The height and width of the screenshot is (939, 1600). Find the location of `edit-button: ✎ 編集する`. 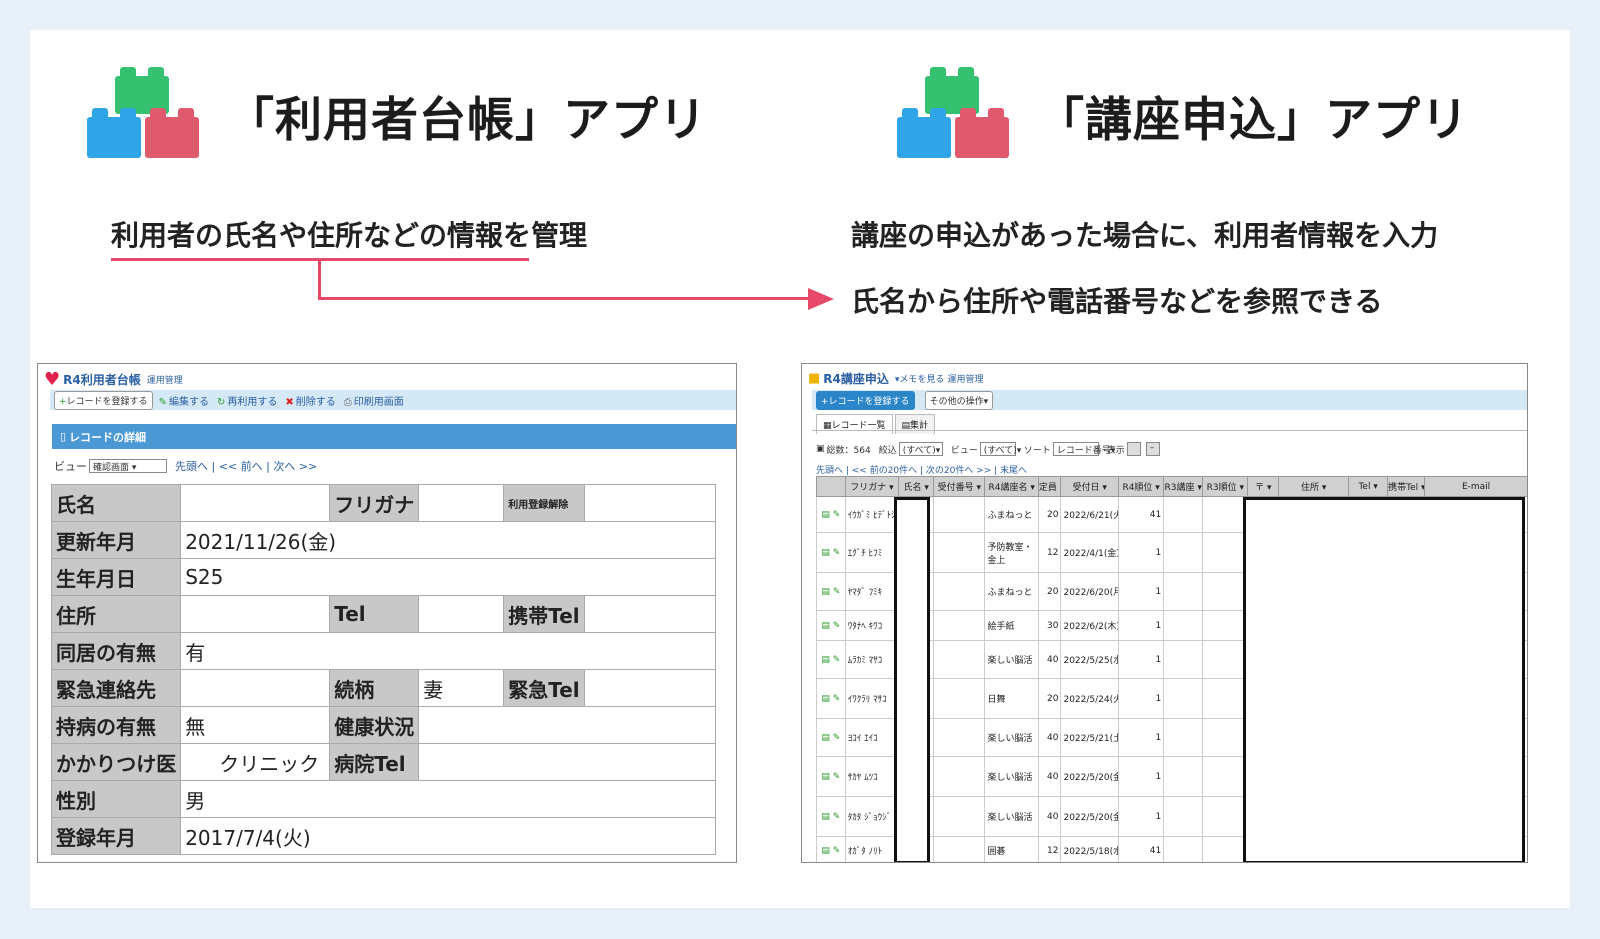

edit-button: ✎ 編集する is located at coordinates (184, 400).